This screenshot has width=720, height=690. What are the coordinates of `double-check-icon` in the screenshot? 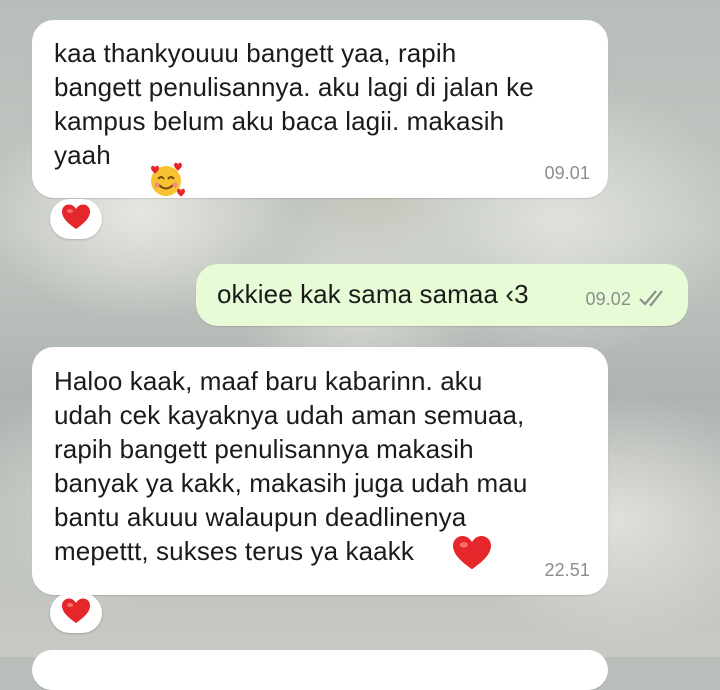 It's located at (654, 298).